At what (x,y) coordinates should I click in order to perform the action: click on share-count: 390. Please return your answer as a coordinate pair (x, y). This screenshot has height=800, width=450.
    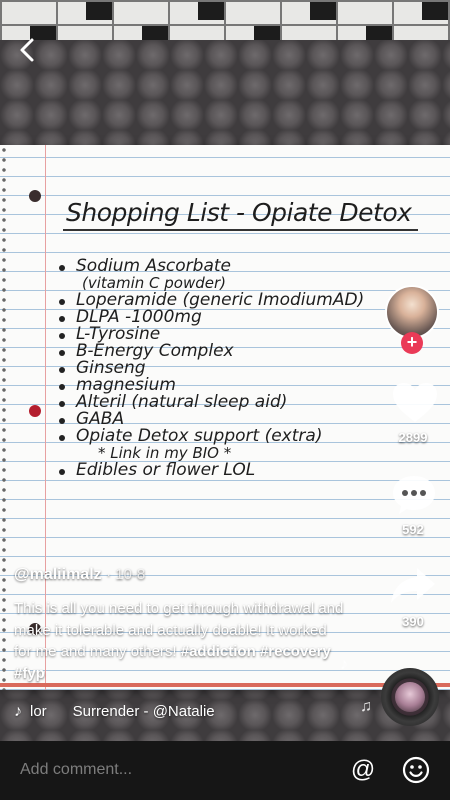
    Looking at the image, I should click on (413, 621).